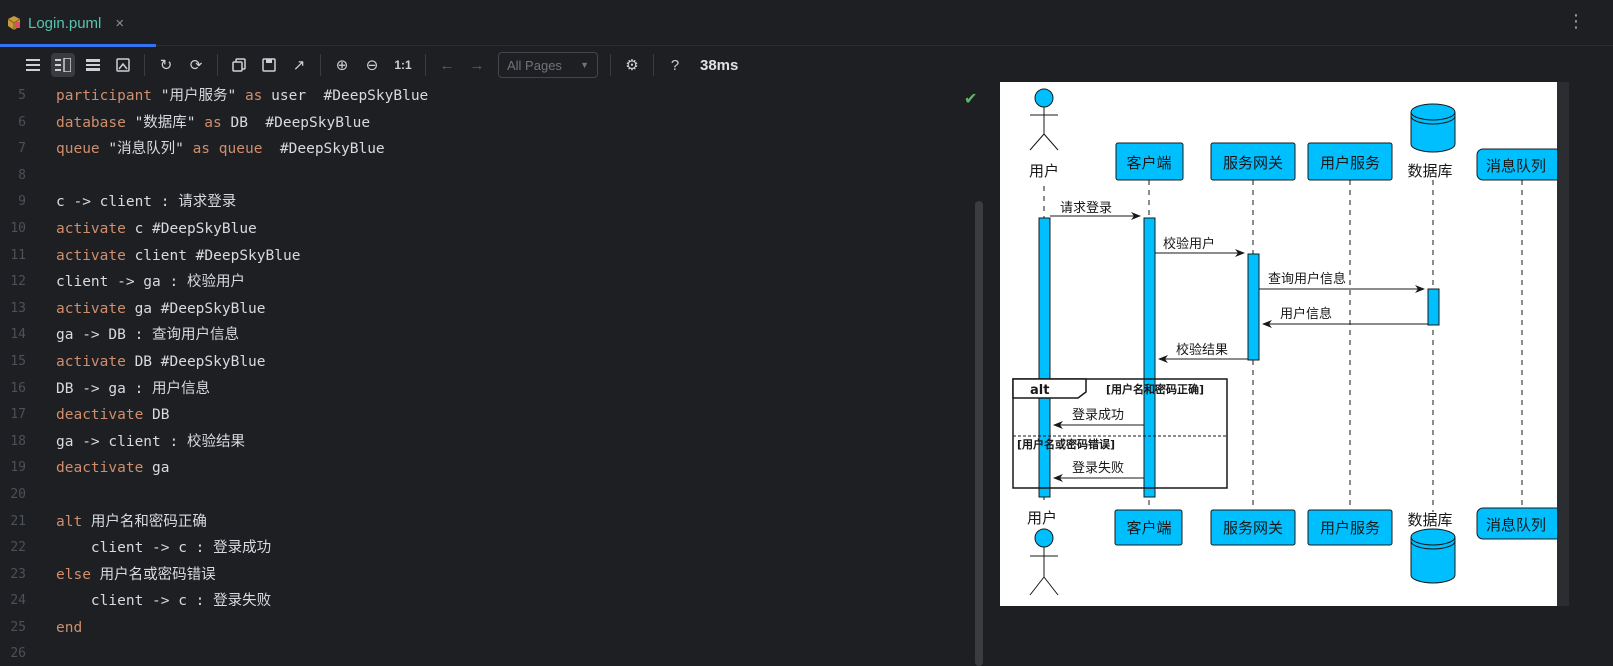  What do you see at coordinates (18, 494) in the screenshot?
I see `line-number: 20` at bounding box center [18, 494].